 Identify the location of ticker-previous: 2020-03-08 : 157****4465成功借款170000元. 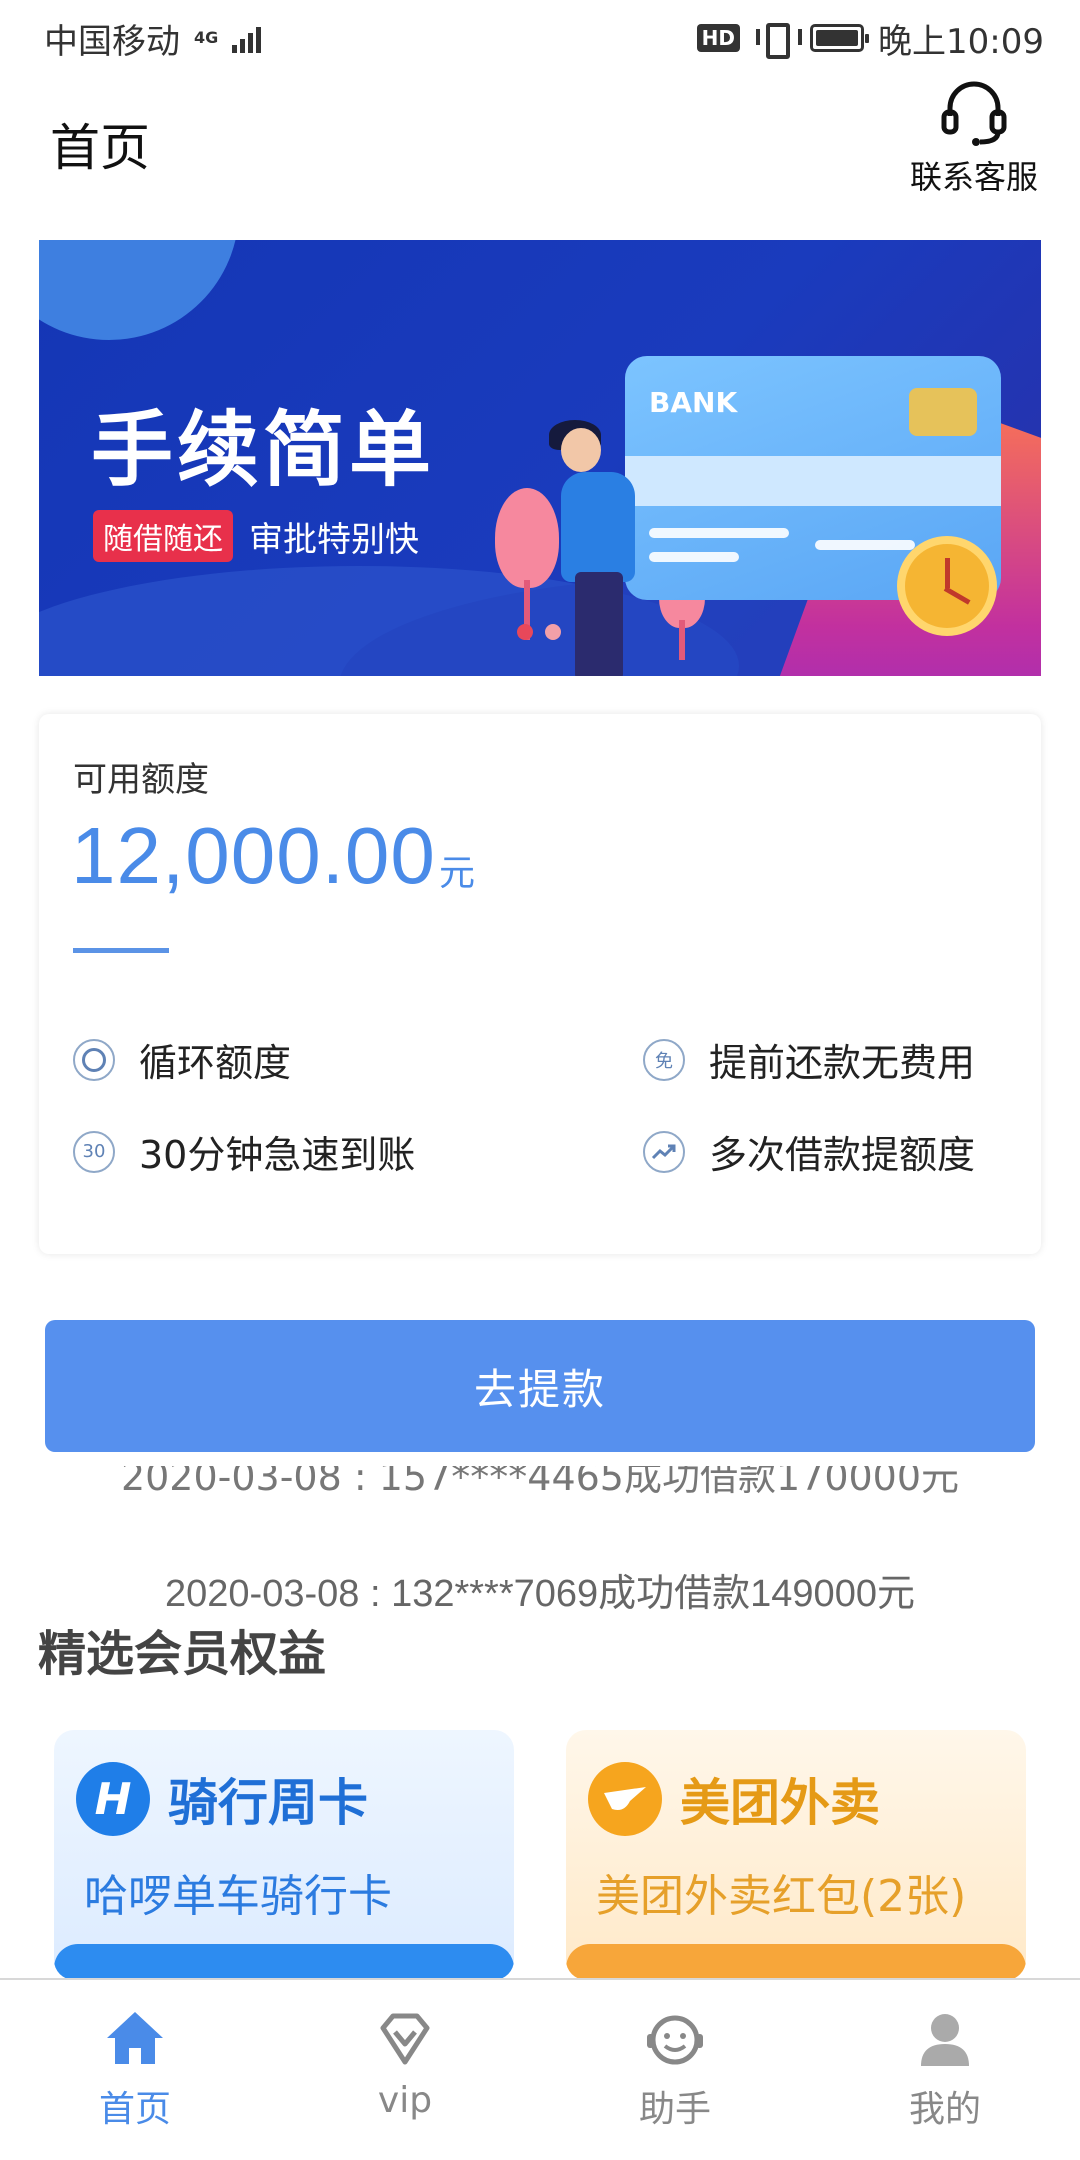
(540, 1482).